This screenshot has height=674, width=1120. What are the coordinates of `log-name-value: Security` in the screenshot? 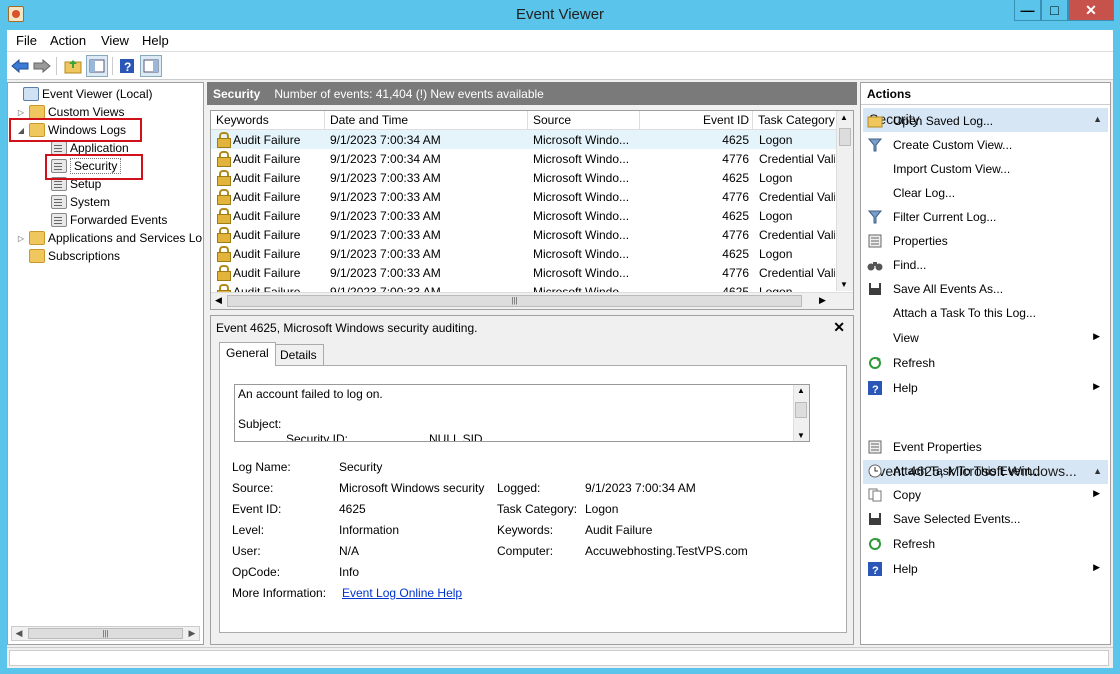 It's located at (360, 467).